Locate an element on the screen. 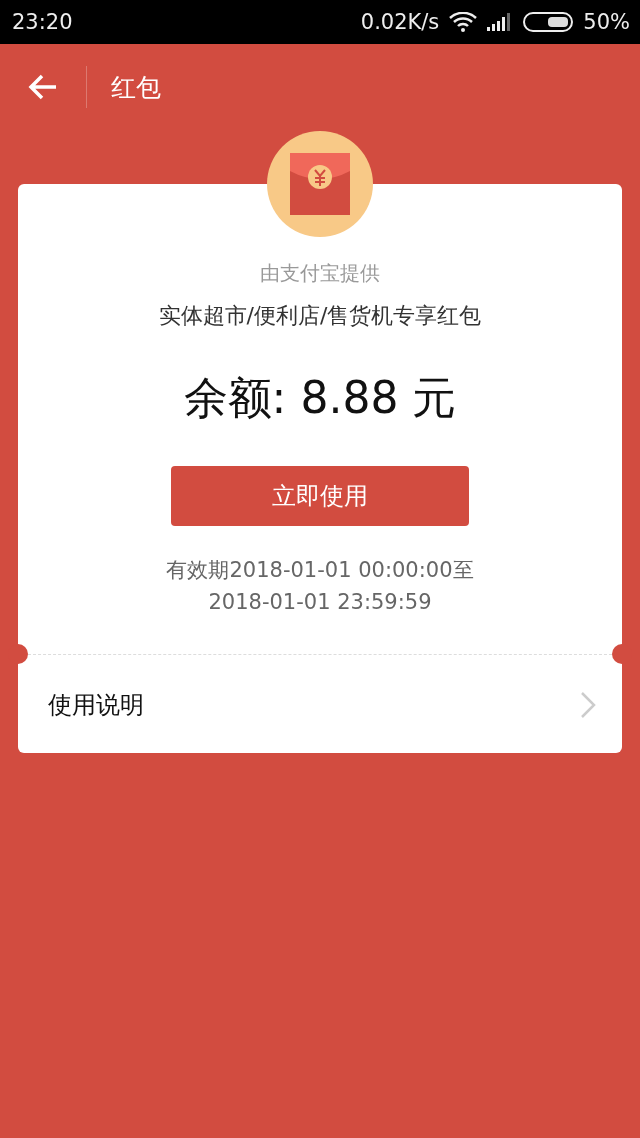 This screenshot has height=1138, width=640. envelope-icon is located at coordinates (320, 184).